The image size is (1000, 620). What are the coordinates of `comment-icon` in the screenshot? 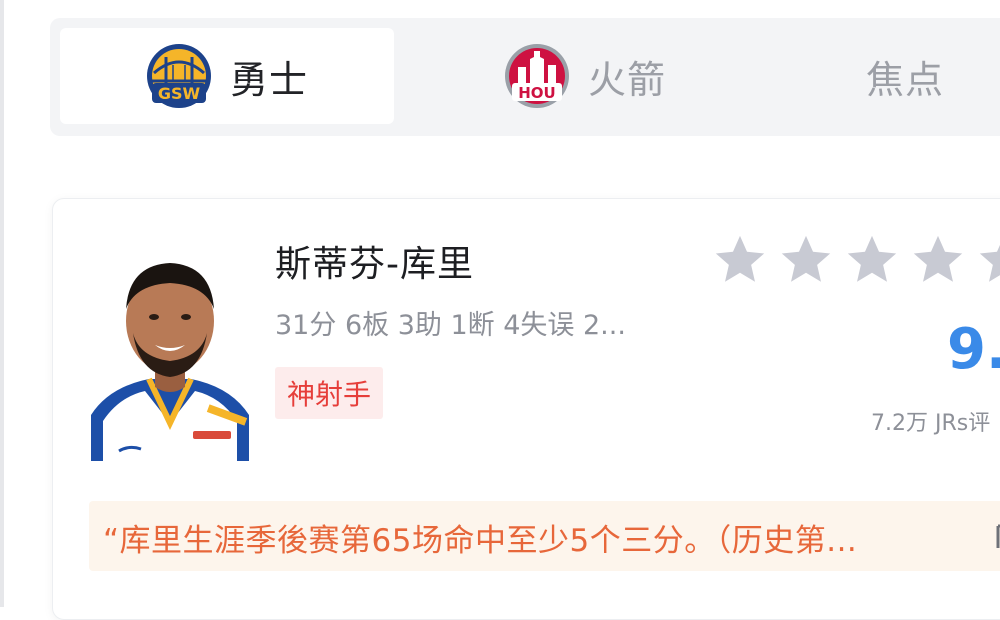 It's located at (997, 537).